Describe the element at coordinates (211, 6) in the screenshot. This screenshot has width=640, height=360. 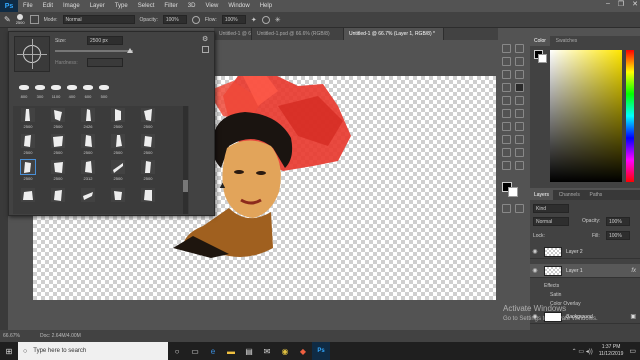
I see `menu-view: View` at that location.